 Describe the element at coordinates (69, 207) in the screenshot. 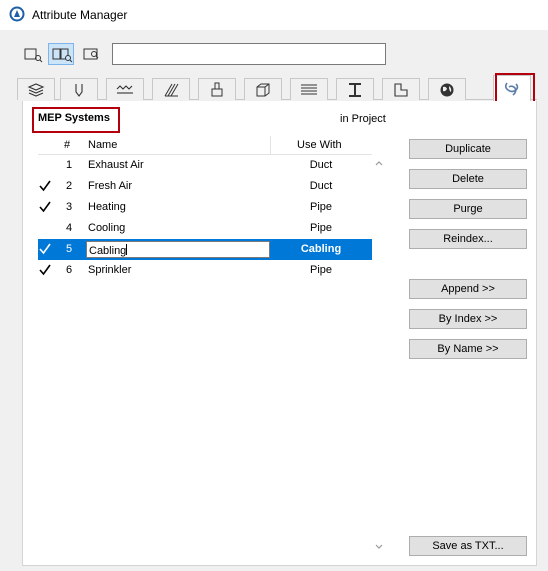

I see `row-number: 3` at that location.